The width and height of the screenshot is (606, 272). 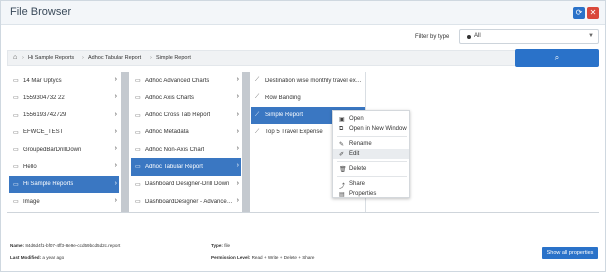 I want to click on context-menu-item-properties: ▤ Properties, so click(x=371, y=194).